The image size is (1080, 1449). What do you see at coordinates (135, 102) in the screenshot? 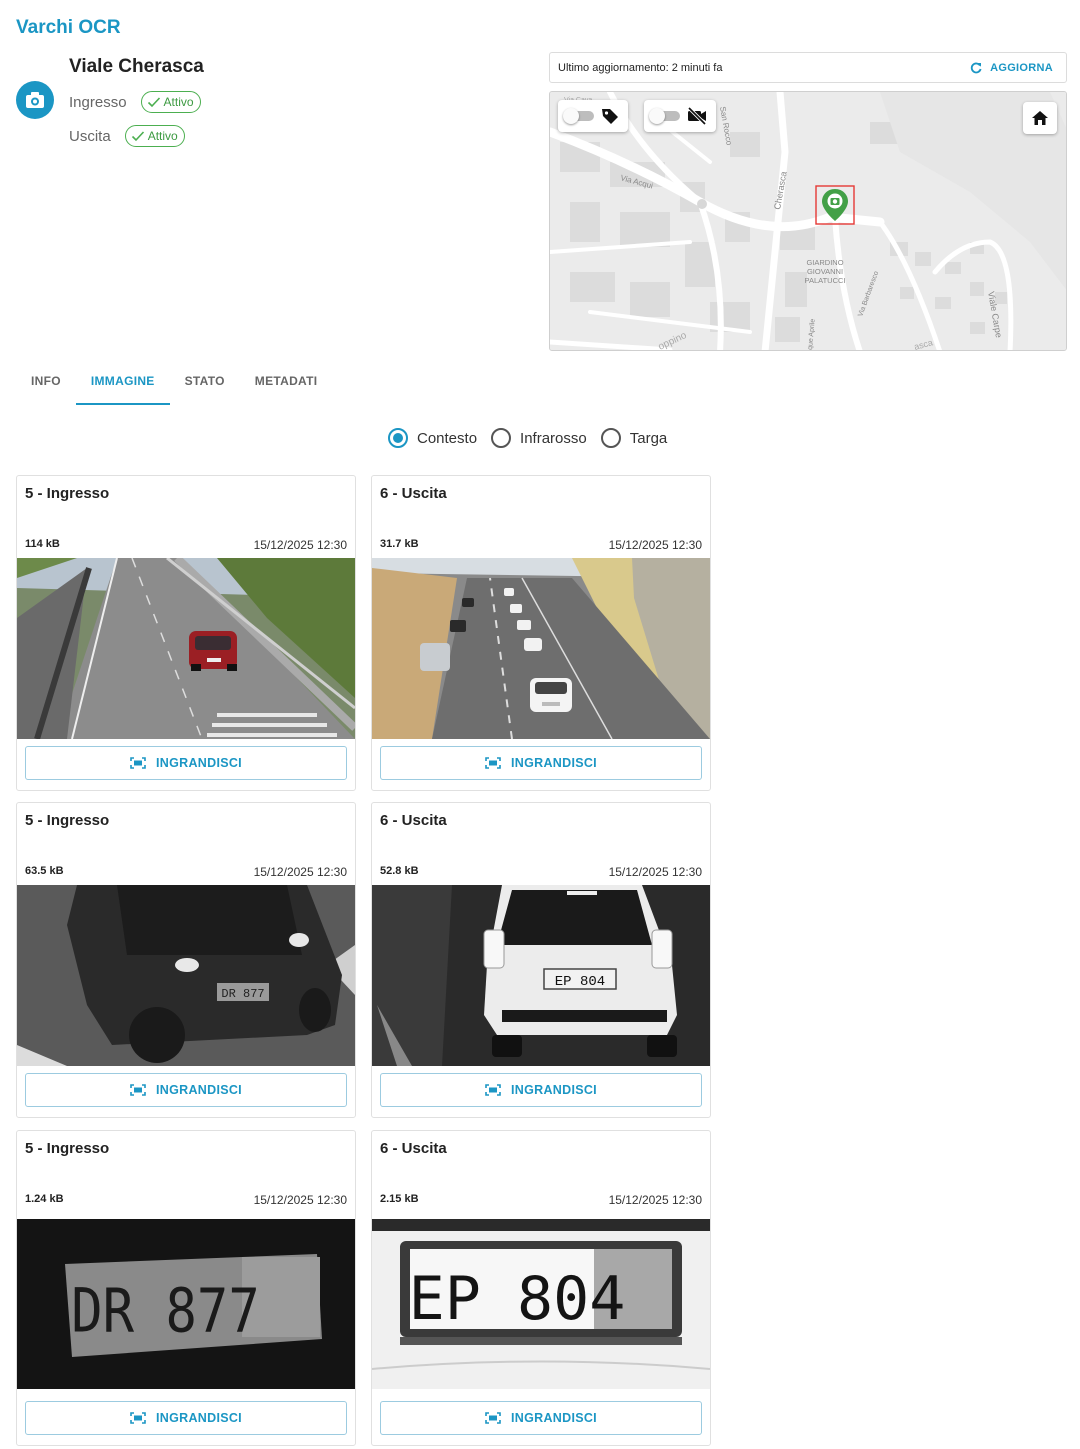
I see `direction-ingresso: Ingresso Attivo` at bounding box center [135, 102].